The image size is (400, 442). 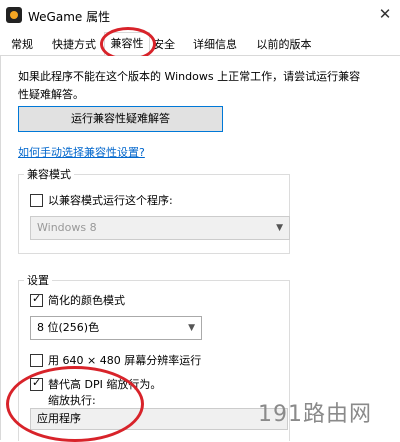 I want to click on tab-details: 详细信息, so click(x=215, y=44).